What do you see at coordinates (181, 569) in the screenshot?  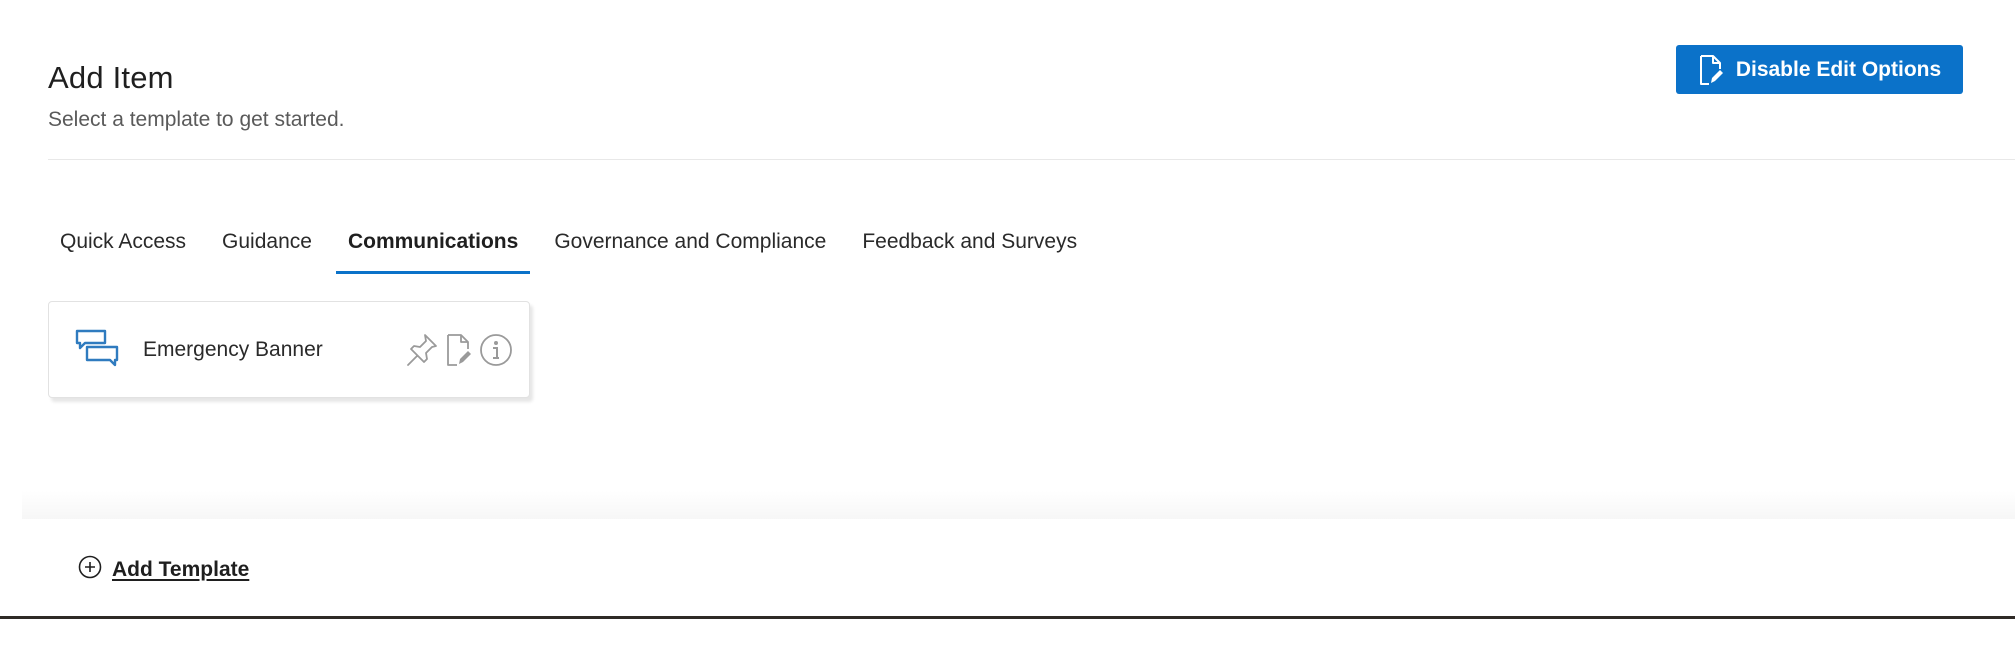 I see `add-template-label: Add Template` at bounding box center [181, 569].